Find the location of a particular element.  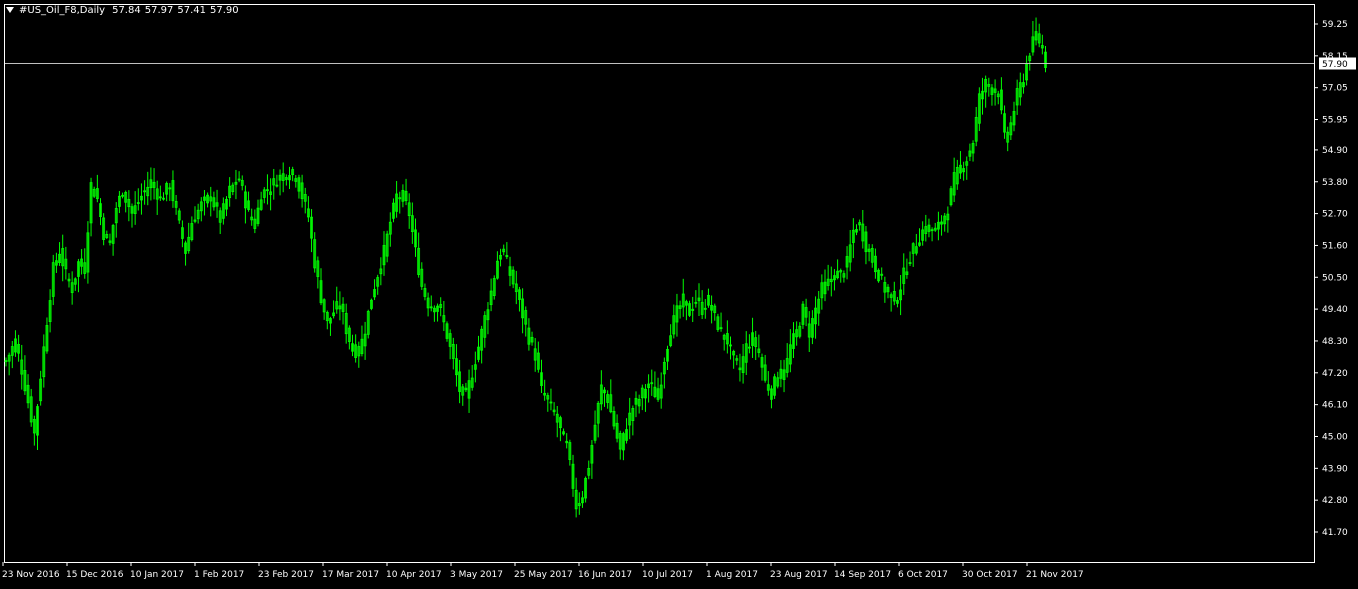

x-tick-label: 16 Jun 2017 is located at coordinates (605, 575).